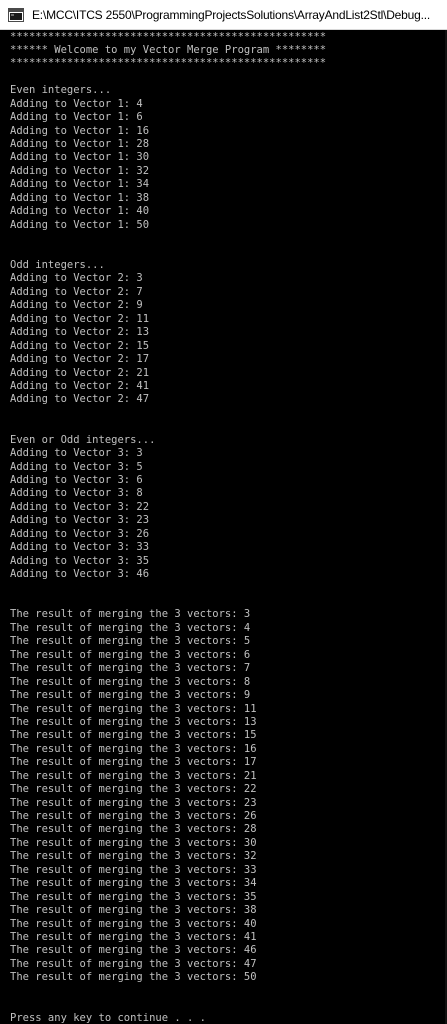 This screenshot has height=1024, width=447. I want to click on console-line: The result of merging the 3 vectors: 5, so click(130, 641).